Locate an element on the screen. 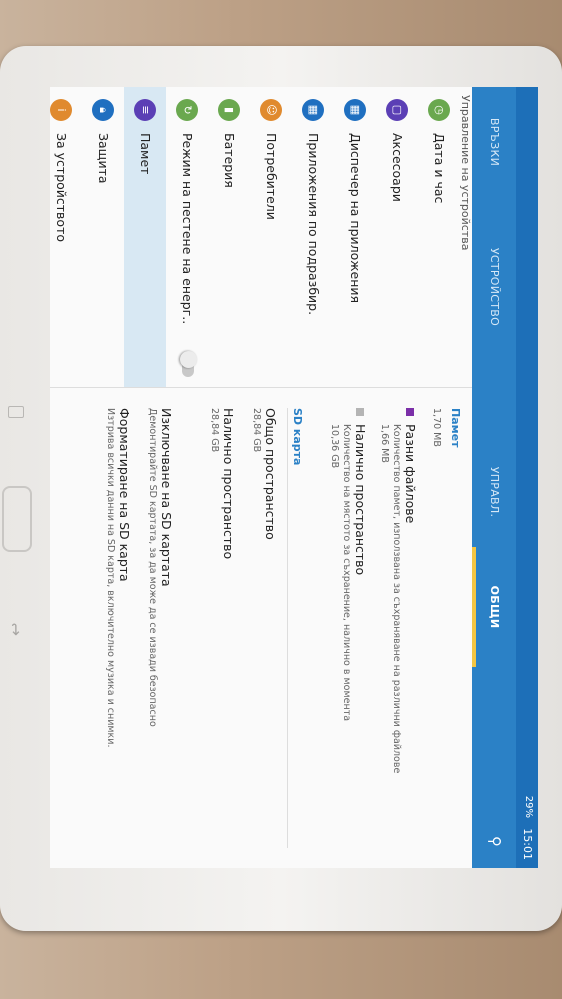  section-header: Управление на устройства is located at coordinates (465, 173).